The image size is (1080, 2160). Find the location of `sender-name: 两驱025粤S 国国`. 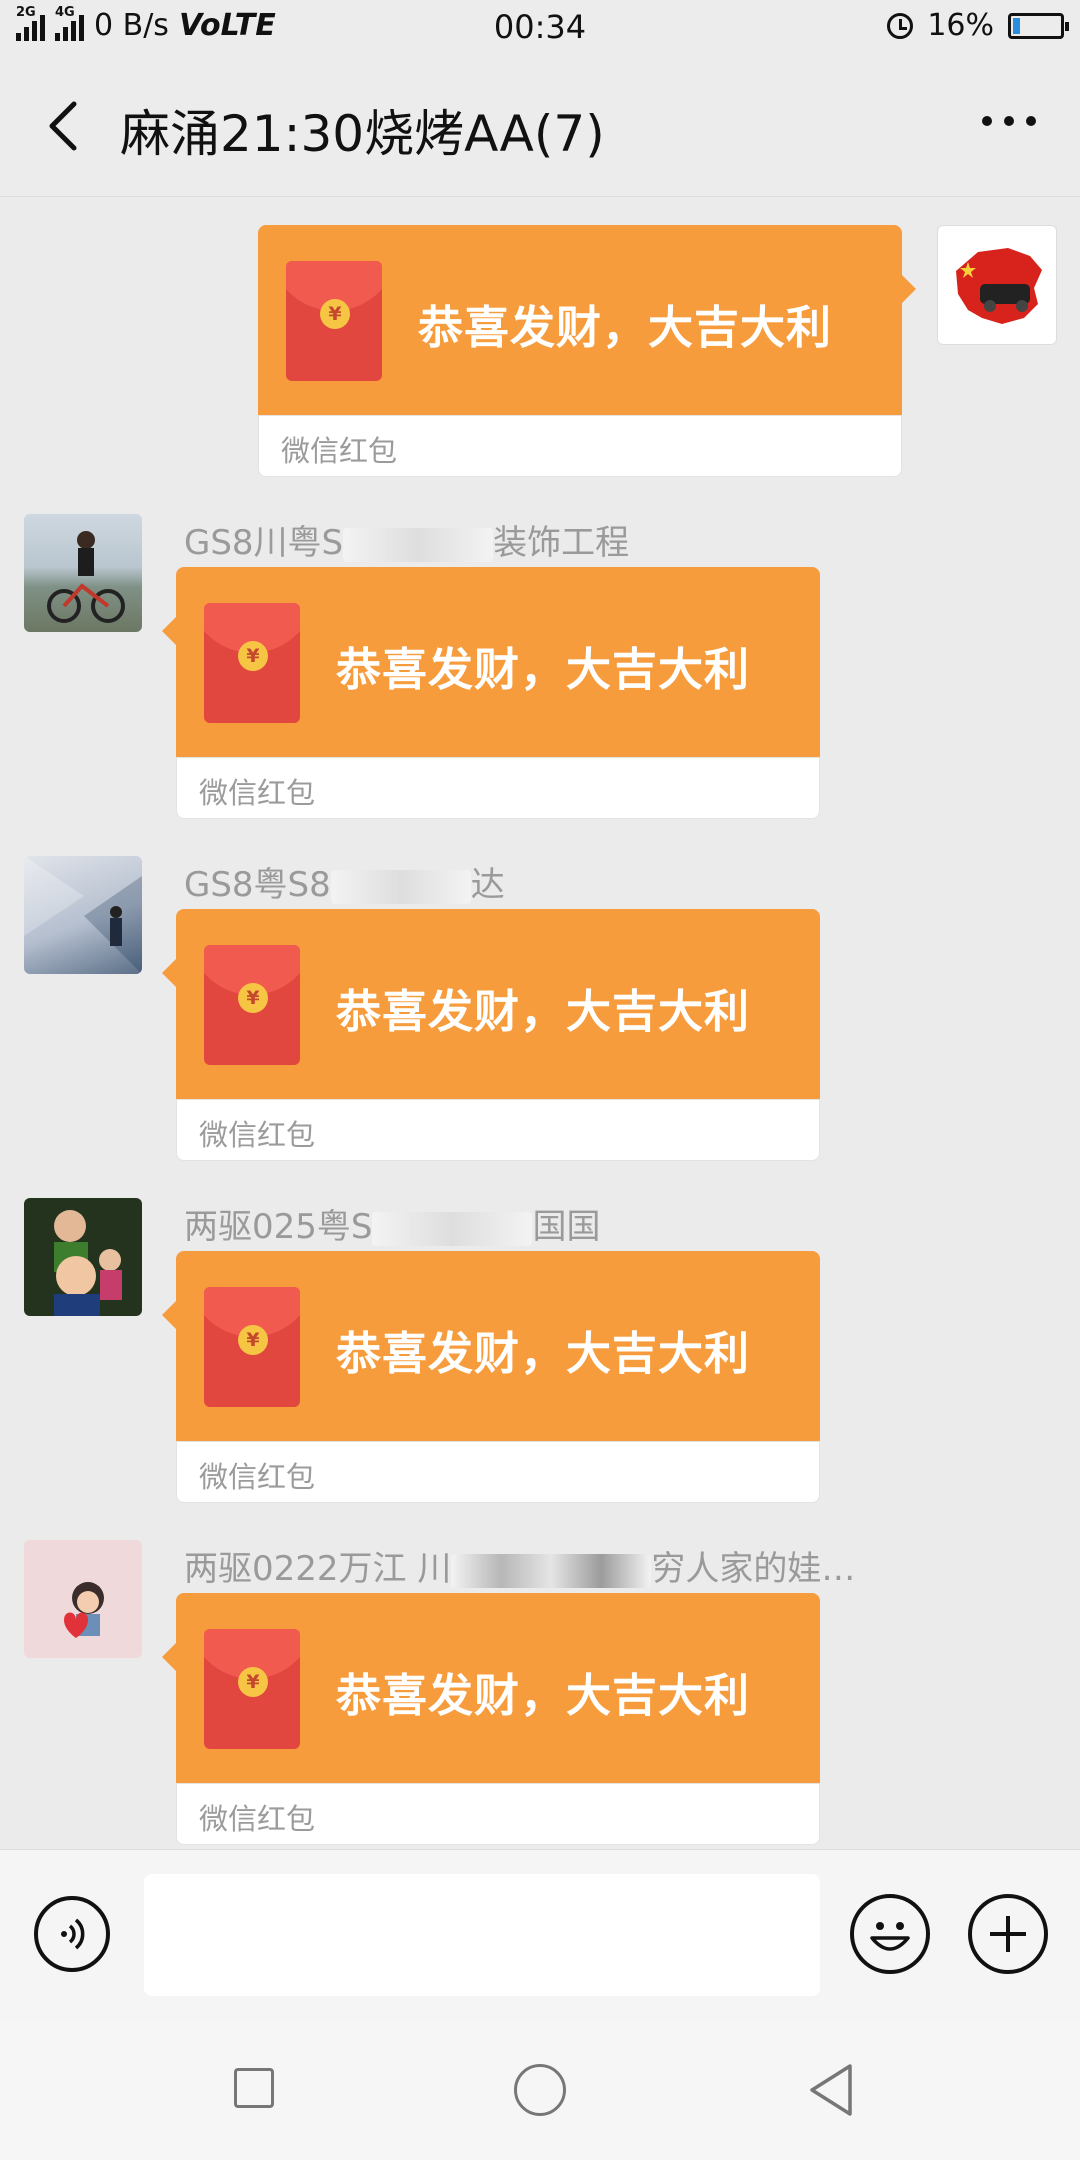

sender-name: 两驱025粤S 国国 is located at coordinates (392, 1227).